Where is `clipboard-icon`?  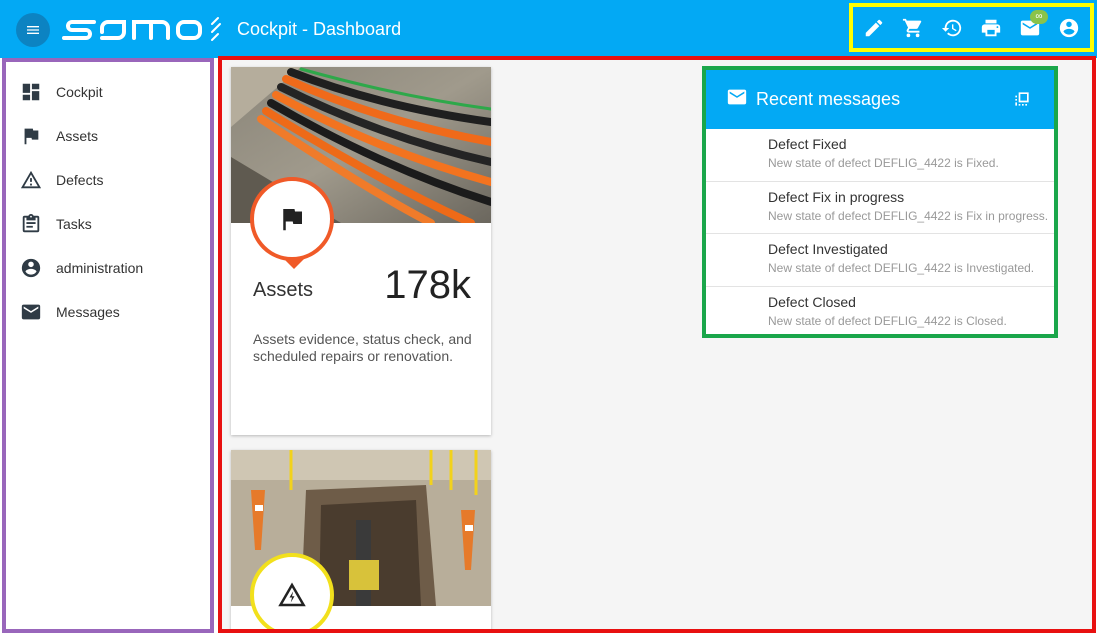 clipboard-icon is located at coordinates (31, 223).